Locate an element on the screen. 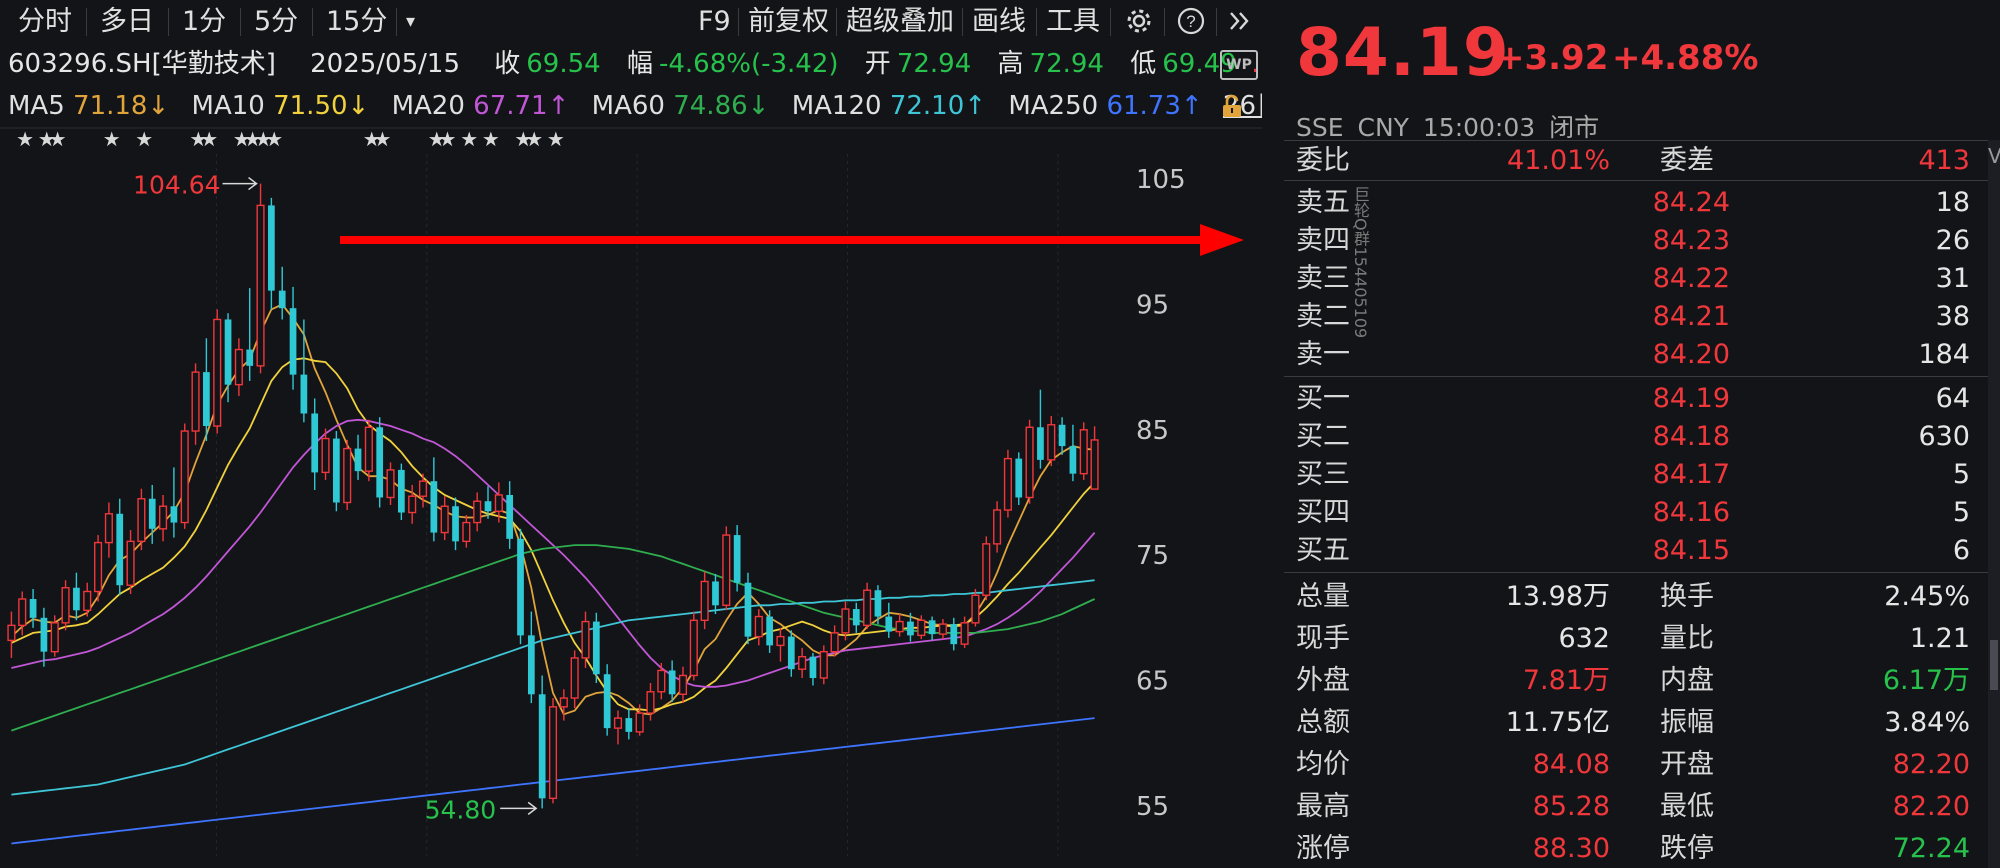 The height and width of the screenshot is (868, 2000). stat-value: 88.30 is located at coordinates (1571, 848).